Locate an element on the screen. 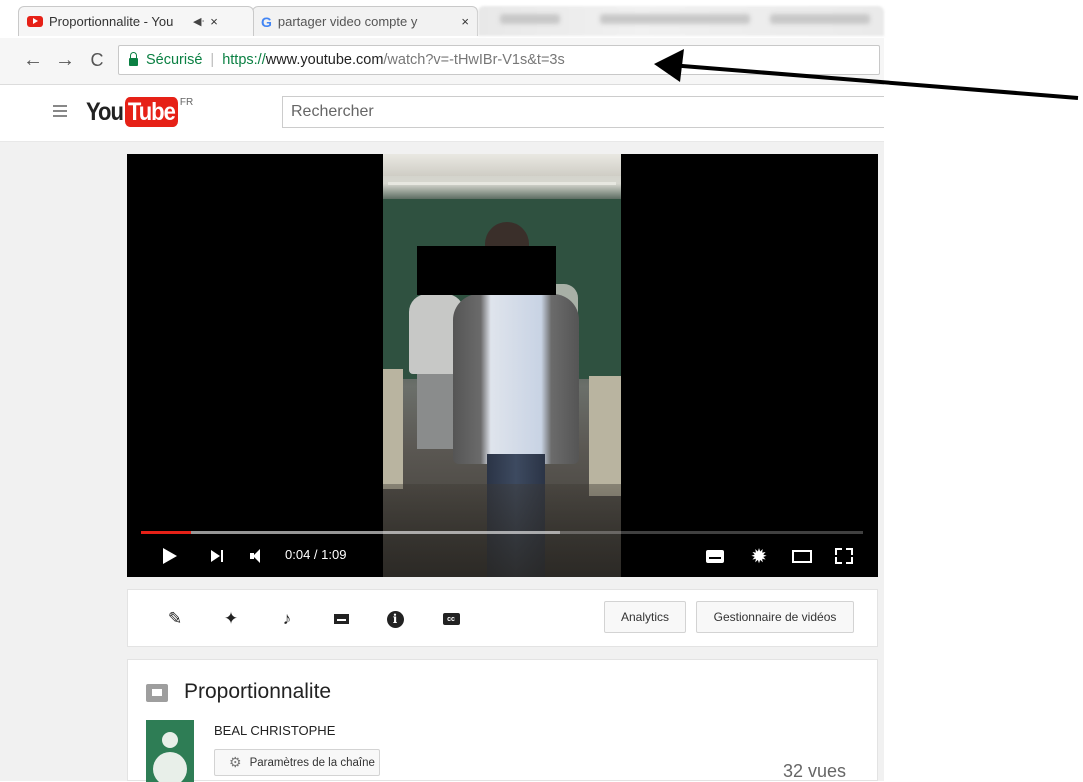 The height and width of the screenshot is (782, 1083). gear-icon: ⚙ is located at coordinates (235, 762).